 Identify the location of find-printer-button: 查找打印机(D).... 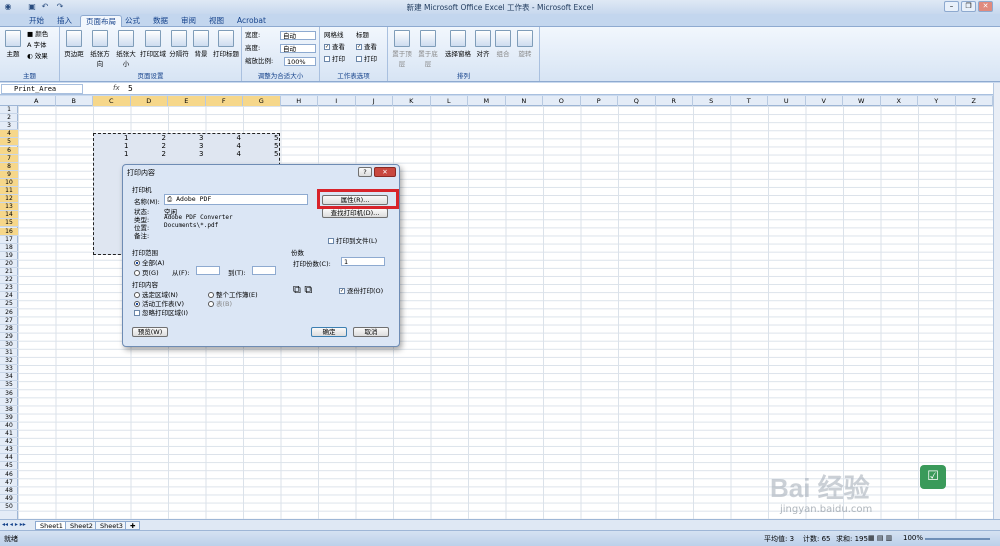
(355, 213).